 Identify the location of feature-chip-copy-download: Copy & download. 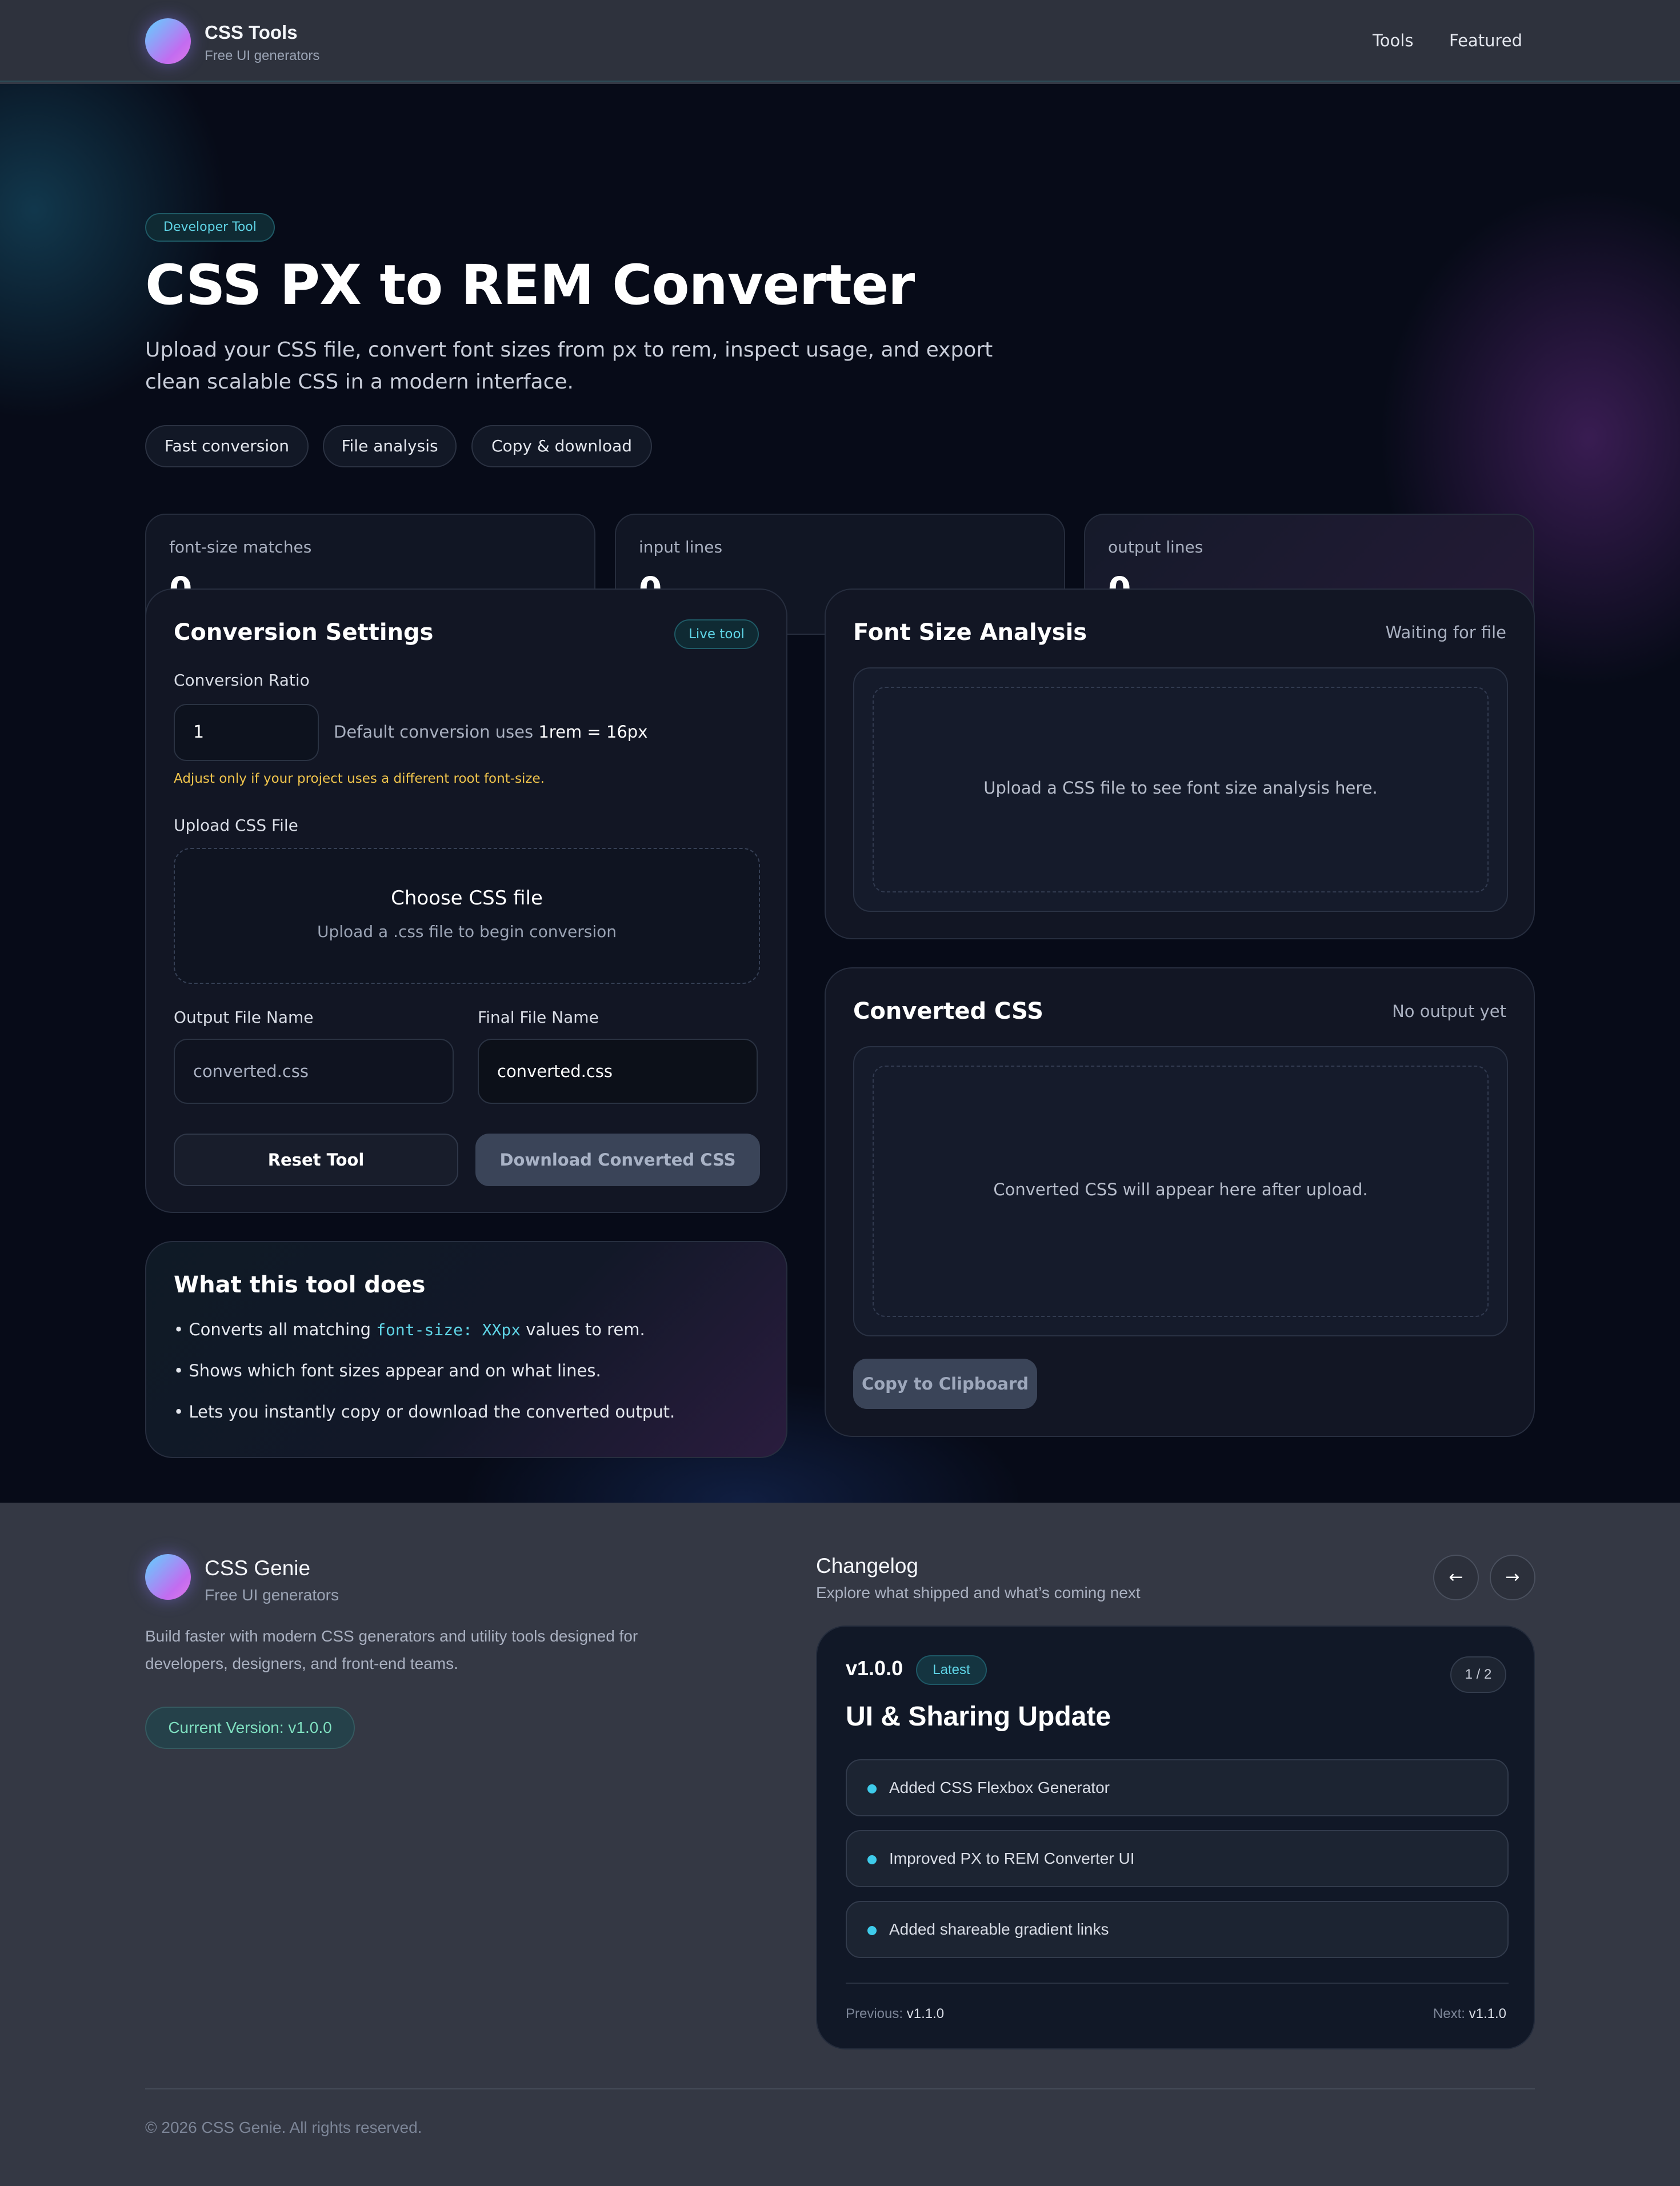
(561, 446).